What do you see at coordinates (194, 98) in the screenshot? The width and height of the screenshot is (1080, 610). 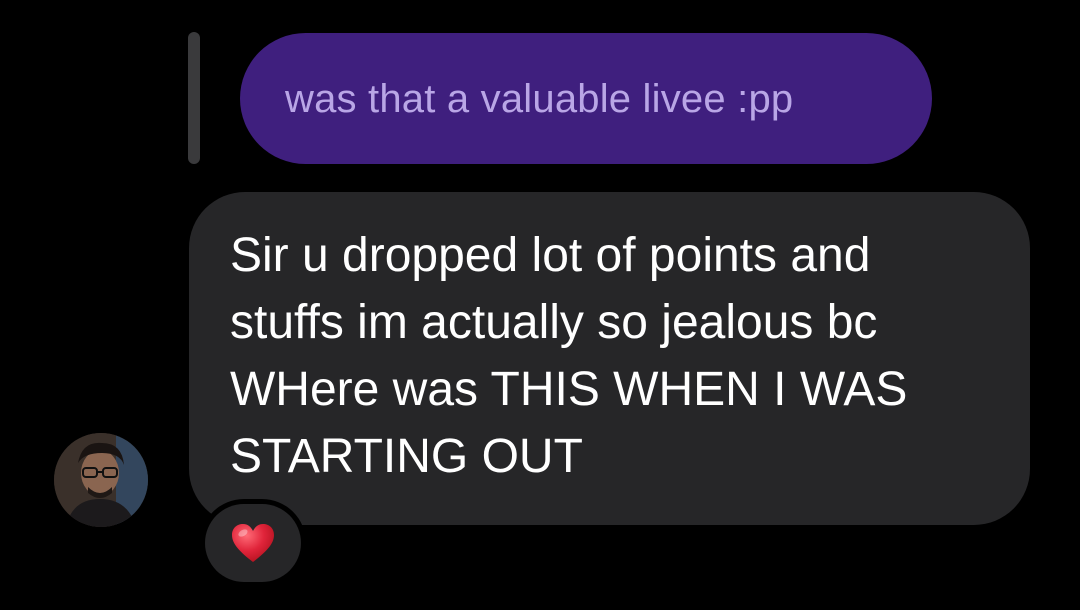 I see `reply-indicator-bar` at bounding box center [194, 98].